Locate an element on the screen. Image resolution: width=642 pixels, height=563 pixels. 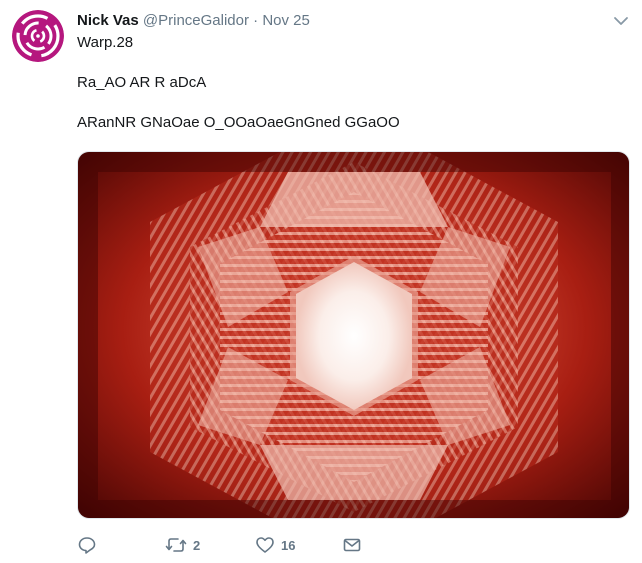
like-button: 16 is located at coordinates (275, 545).